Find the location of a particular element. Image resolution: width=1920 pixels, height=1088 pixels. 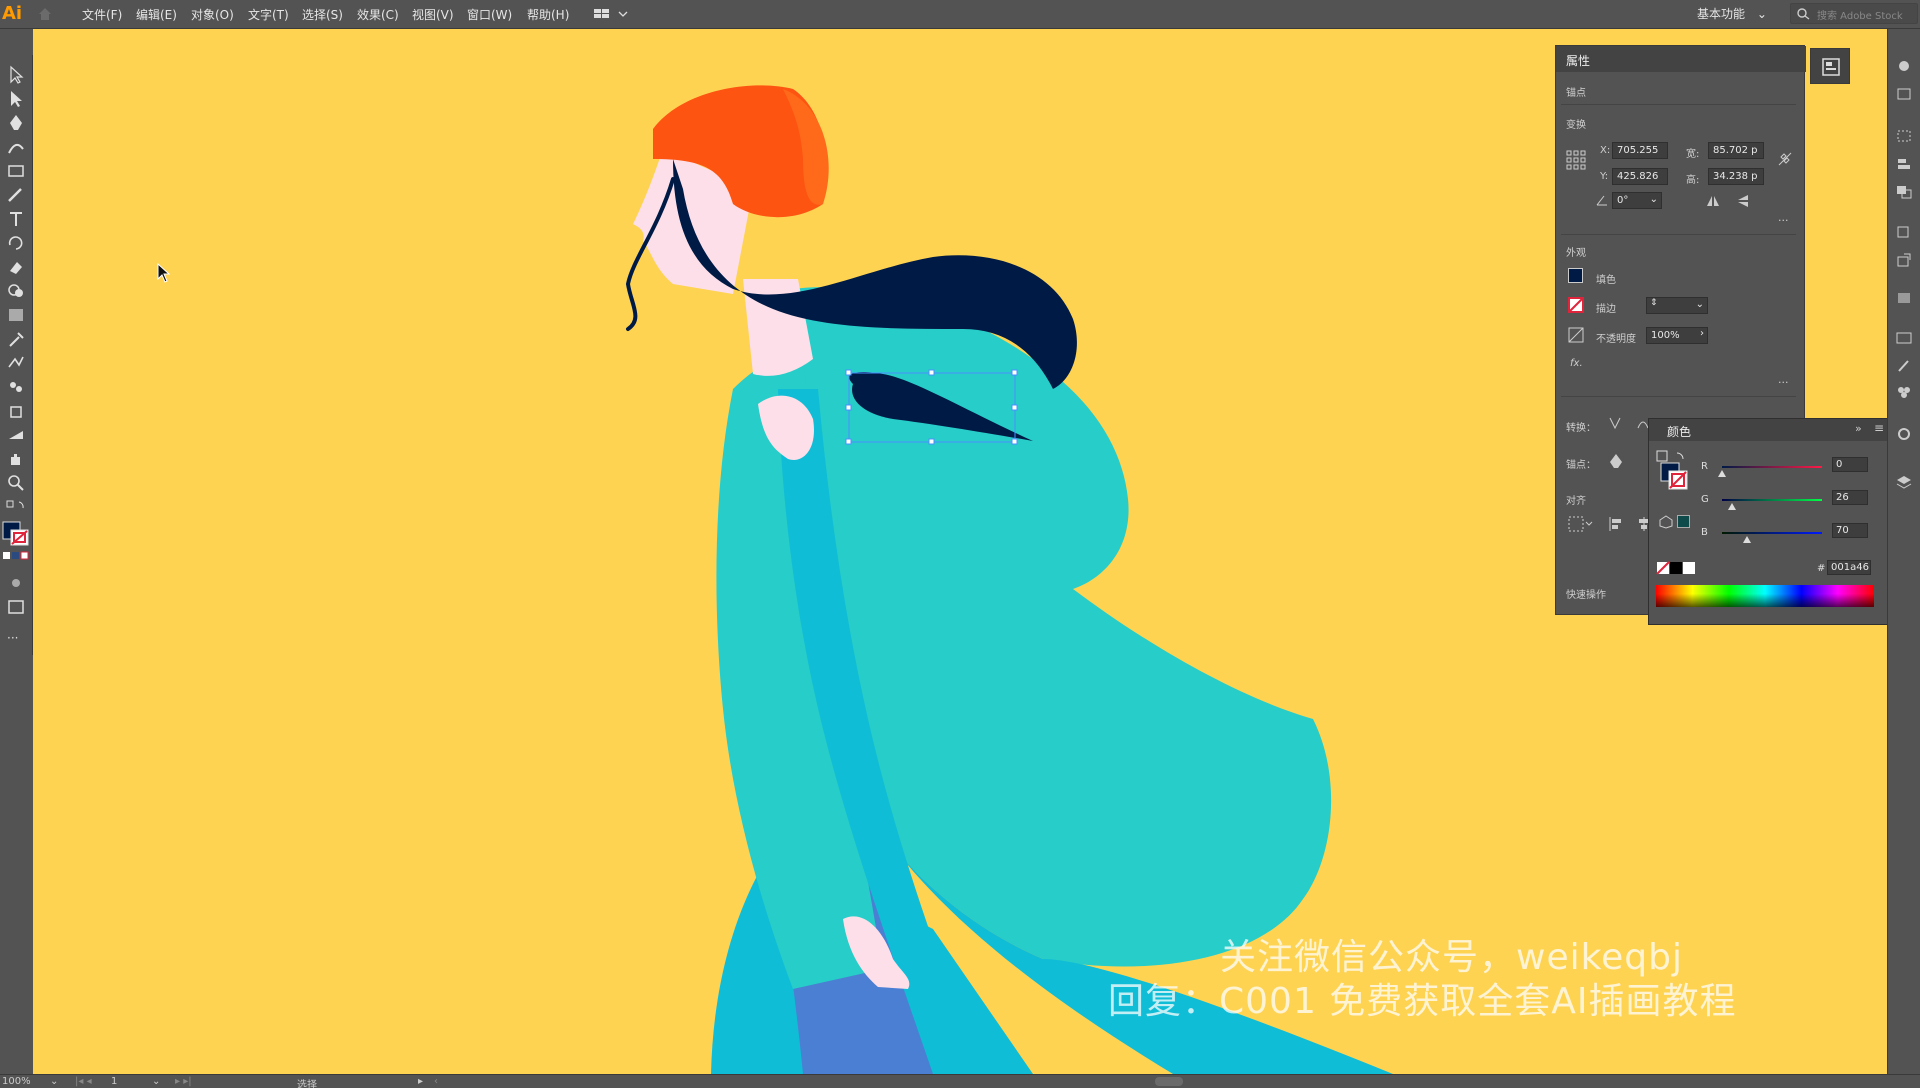

blend-tool-icon is located at coordinates (16, 363).